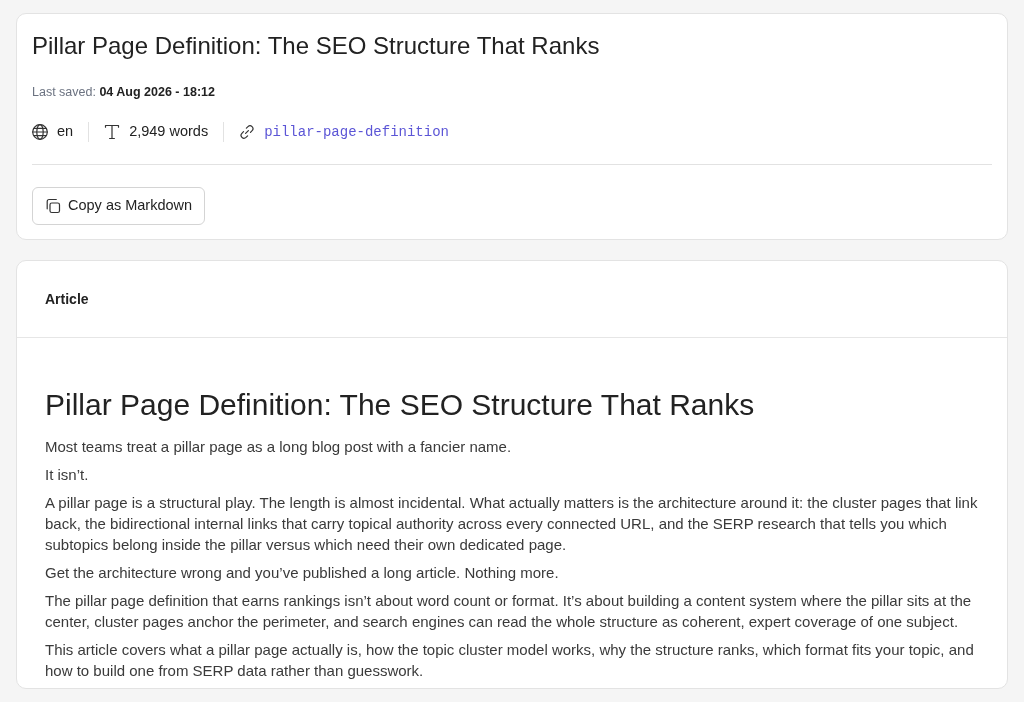 The width and height of the screenshot is (1024, 702). Describe the element at coordinates (279, 447) in the screenshot. I see `article-paragraph: Most teams treat a pillar page as a long blog post with a fancier name.` at that location.